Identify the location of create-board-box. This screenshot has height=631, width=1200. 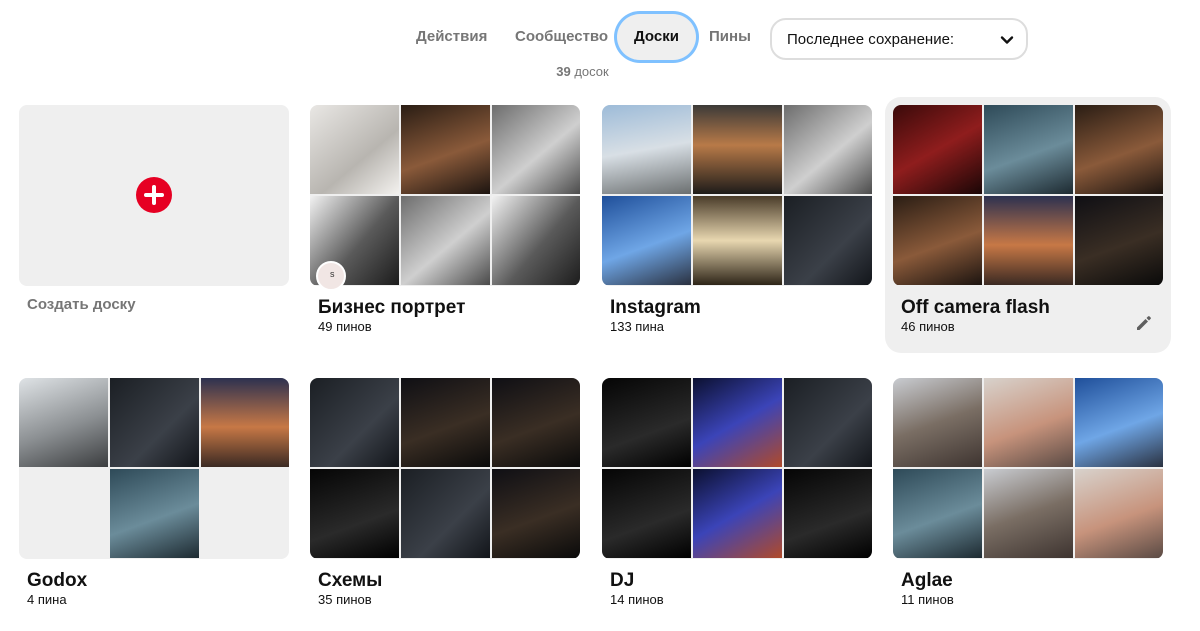
(154, 195).